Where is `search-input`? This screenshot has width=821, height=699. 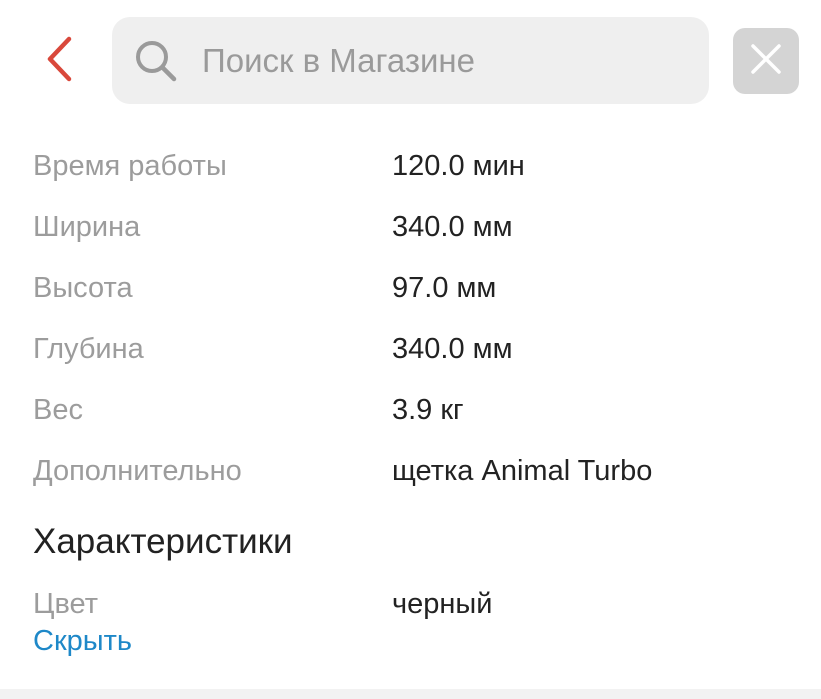 search-input is located at coordinates (442, 60).